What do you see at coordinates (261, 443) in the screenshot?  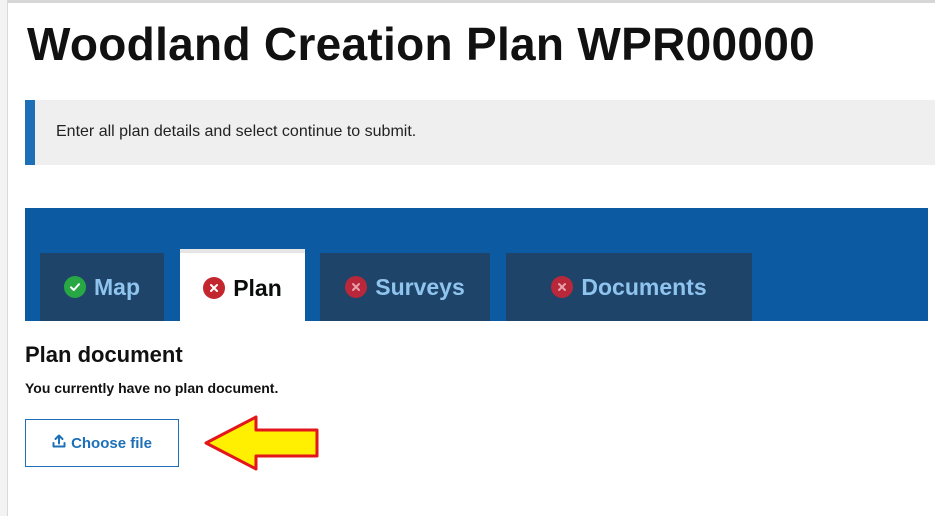 I see `annotation-arrow-icon` at bounding box center [261, 443].